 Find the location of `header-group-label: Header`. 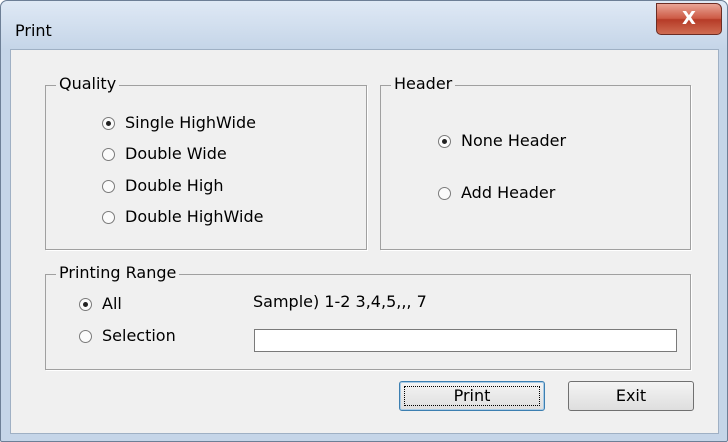

header-group-label: Header is located at coordinates (423, 83).